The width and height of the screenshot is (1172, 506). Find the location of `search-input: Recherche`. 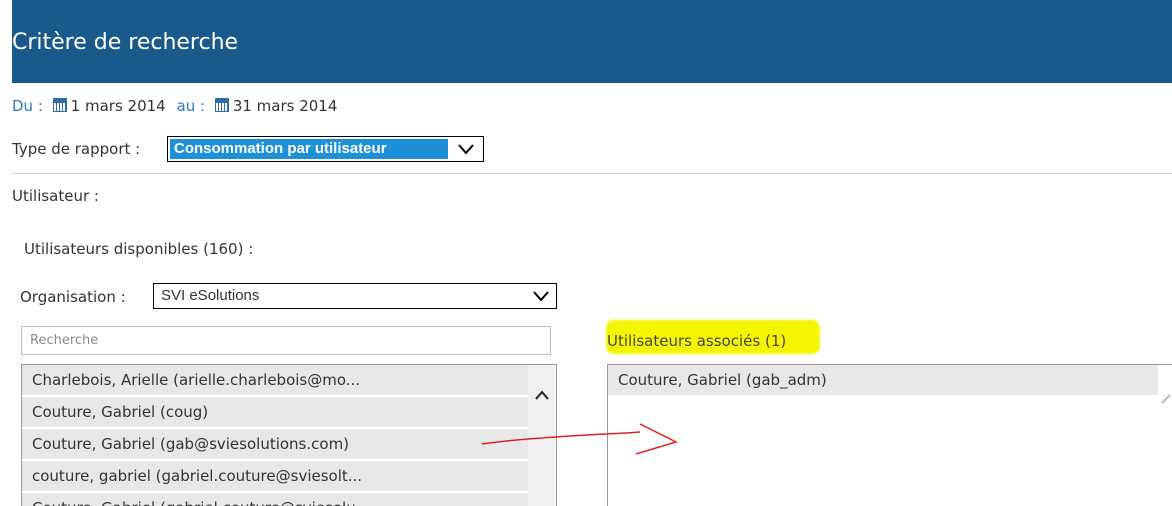

search-input: Recherche is located at coordinates (286, 340).